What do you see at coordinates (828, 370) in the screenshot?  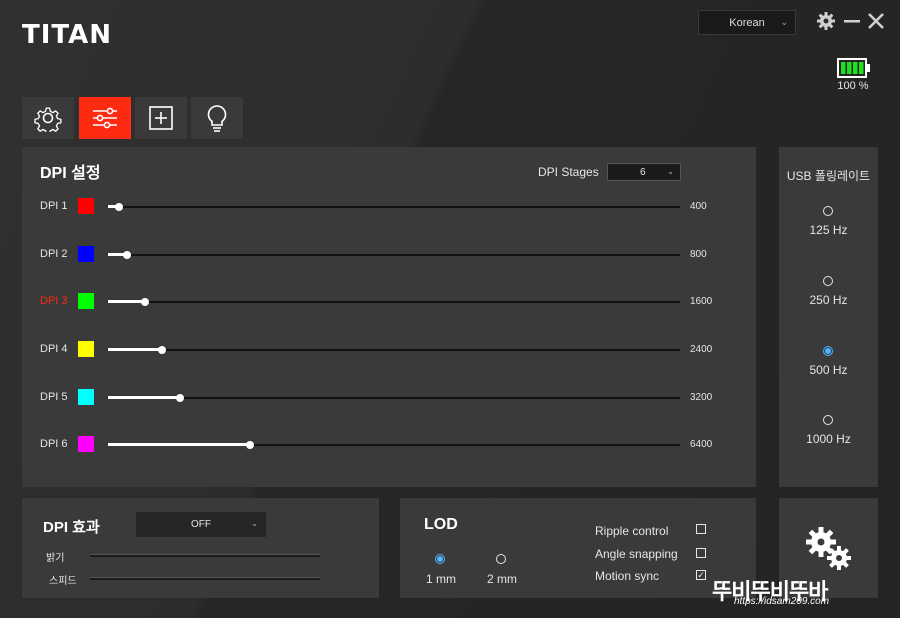 I see `usb-rate-label: 500 Hz` at bounding box center [828, 370].